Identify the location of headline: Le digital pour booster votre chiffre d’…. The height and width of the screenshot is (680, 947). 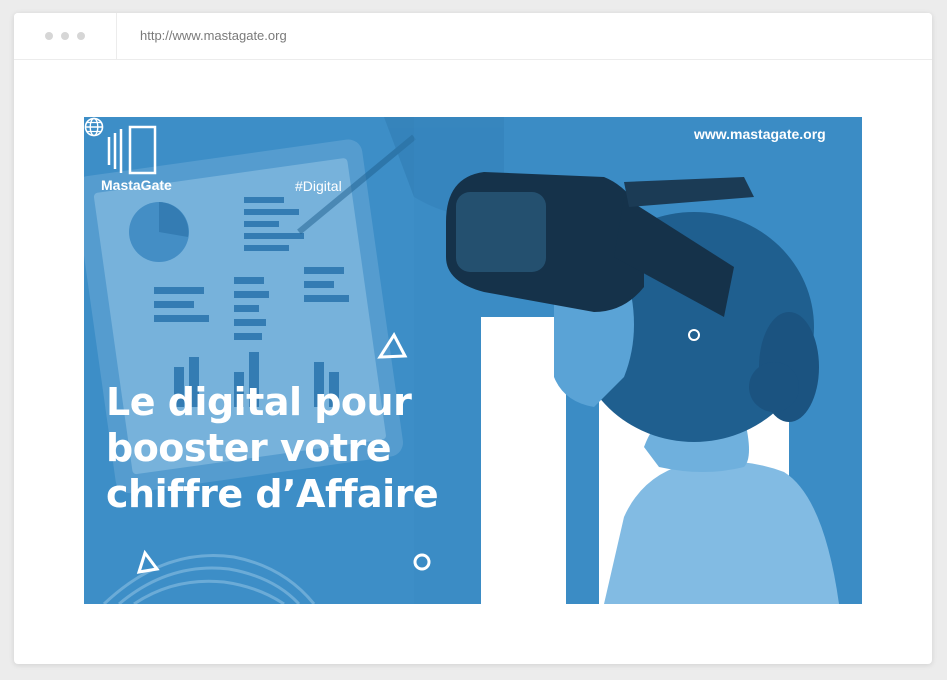
(272, 448).